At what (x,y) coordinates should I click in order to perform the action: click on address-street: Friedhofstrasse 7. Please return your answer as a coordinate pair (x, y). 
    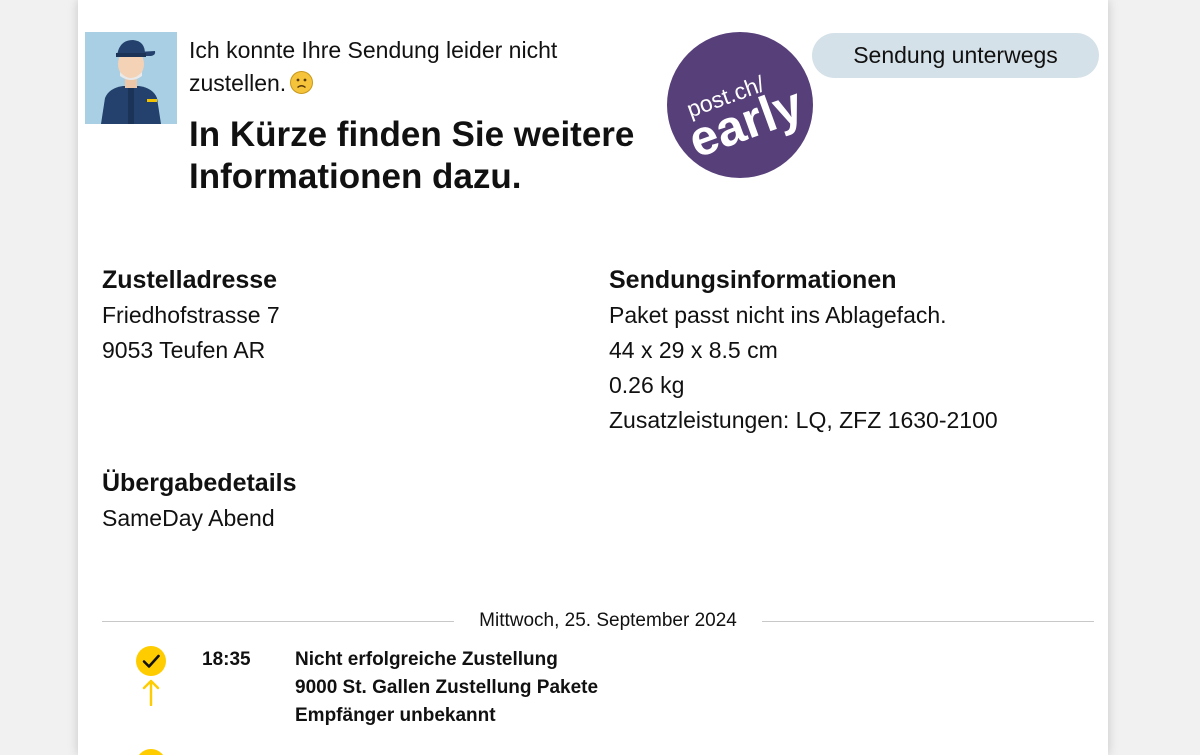
    Looking at the image, I should click on (191, 315).